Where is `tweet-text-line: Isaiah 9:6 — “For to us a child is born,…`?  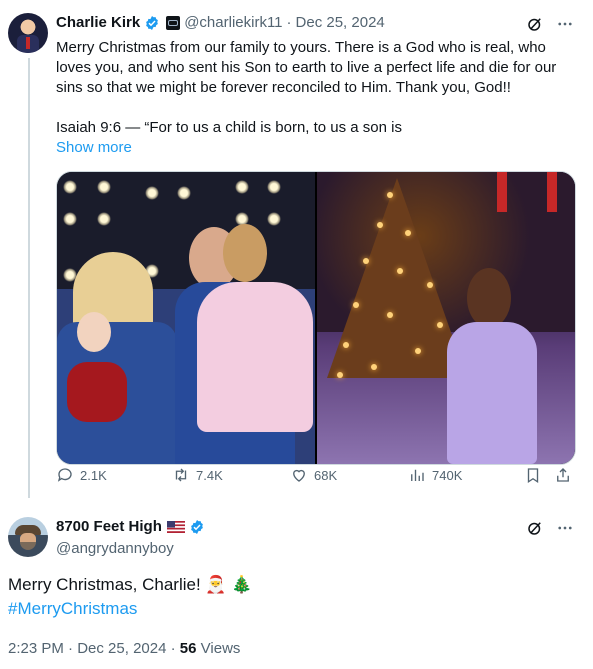 tweet-text-line: Isaiah 9:6 — “For to us a child is born,… is located at coordinates (229, 127).